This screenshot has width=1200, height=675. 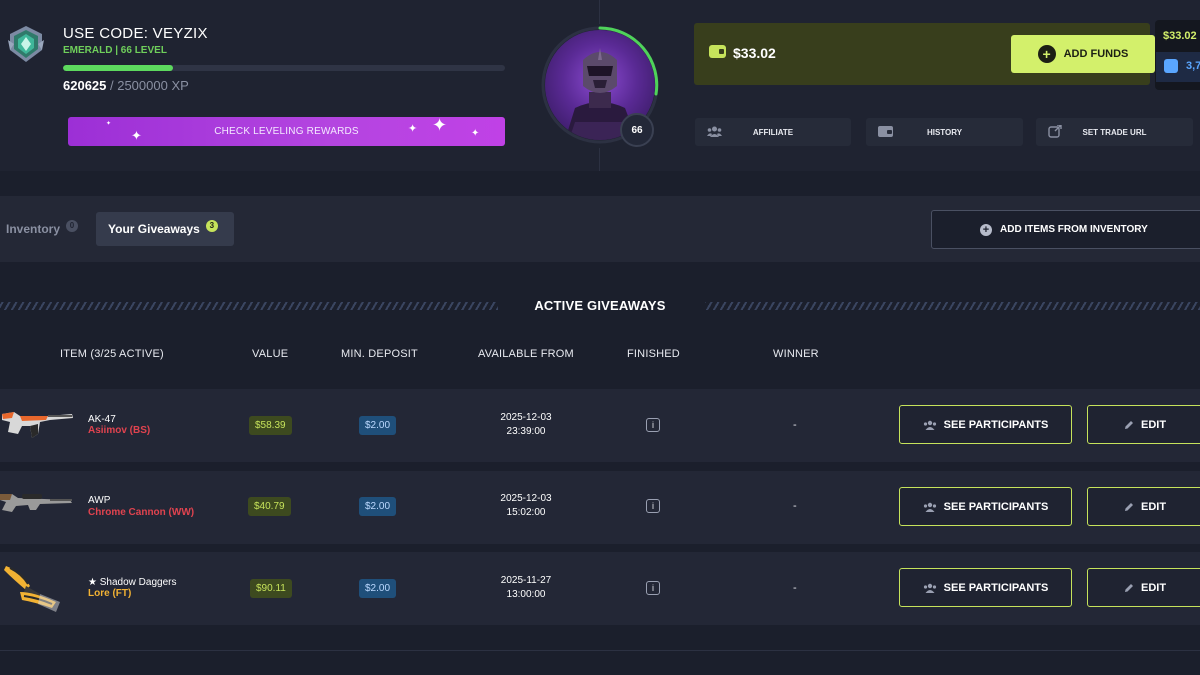 I want to click on awp-weapon-image, so click(x=36, y=503).